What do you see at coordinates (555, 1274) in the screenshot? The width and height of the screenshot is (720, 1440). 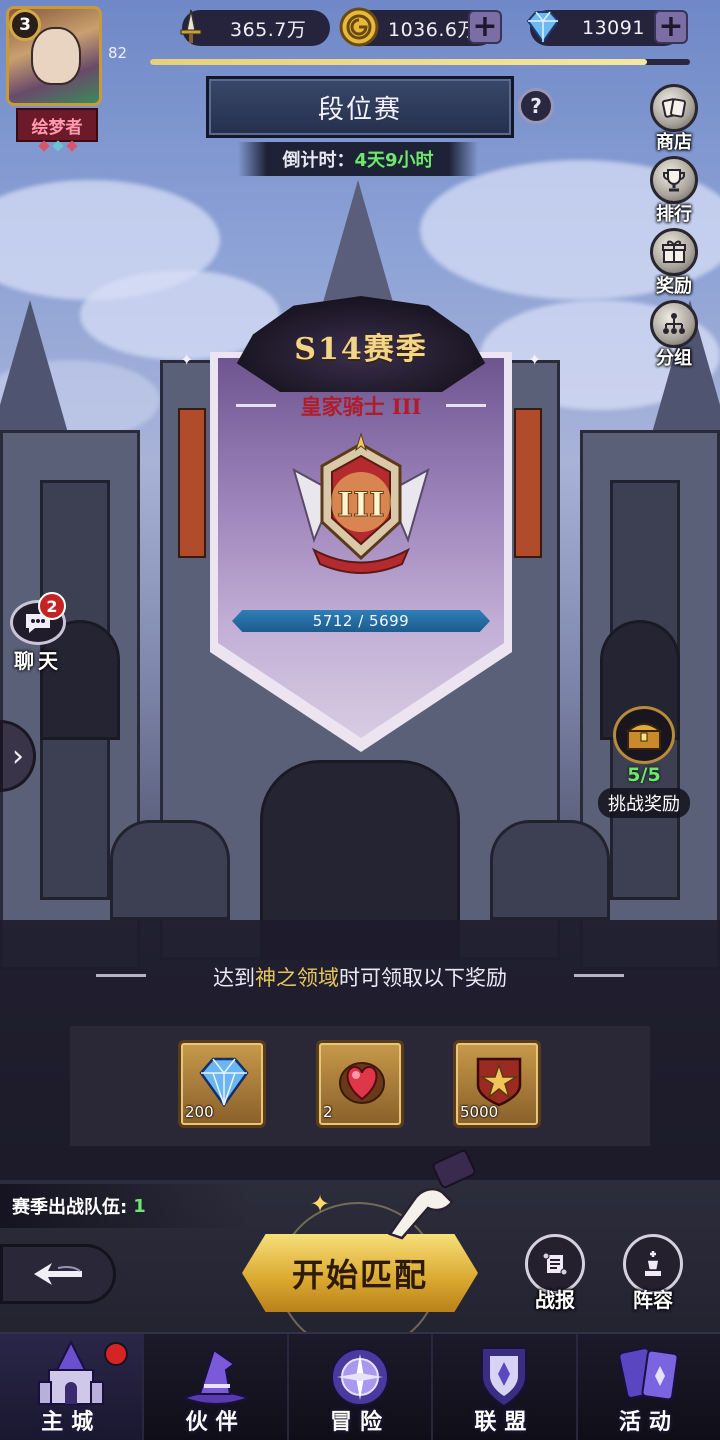 I see `battle-report-button: 战报` at bounding box center [555, 1274].